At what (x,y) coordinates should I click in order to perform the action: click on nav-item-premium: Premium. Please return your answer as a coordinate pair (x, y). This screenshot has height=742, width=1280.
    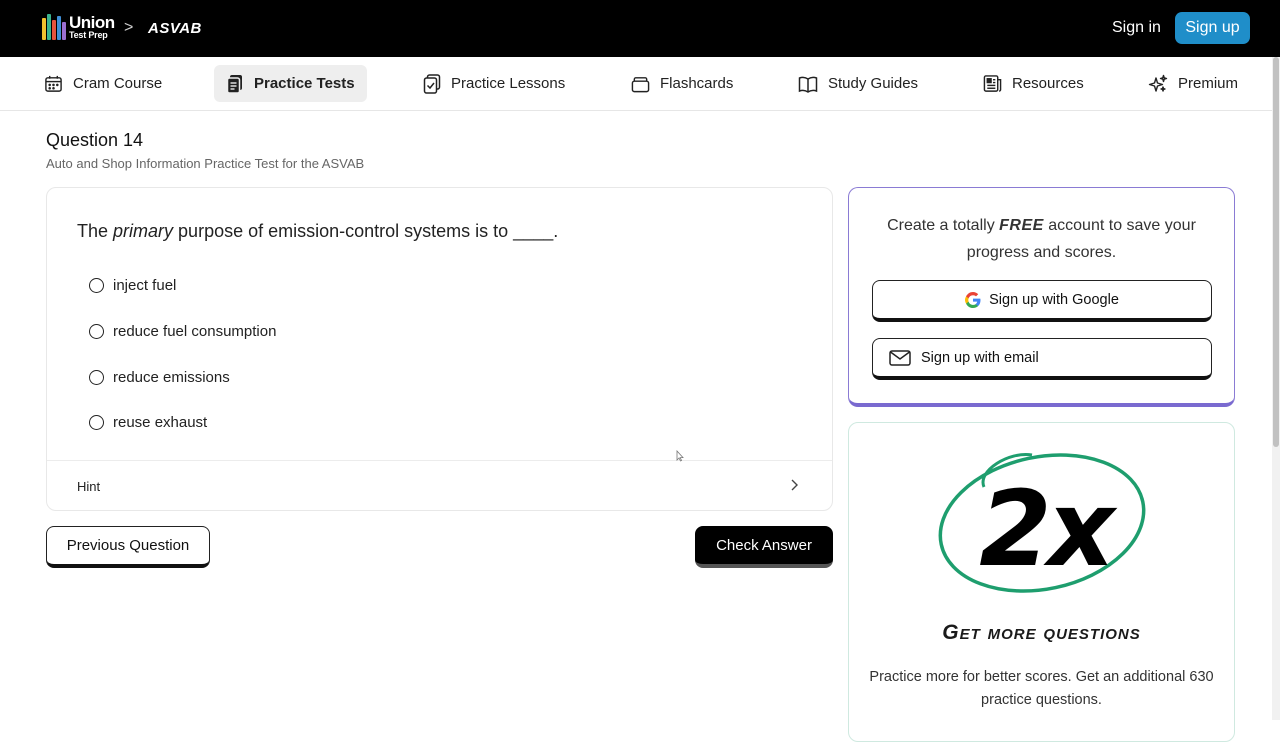
    Looking at the image, I should click on (1199, 83).